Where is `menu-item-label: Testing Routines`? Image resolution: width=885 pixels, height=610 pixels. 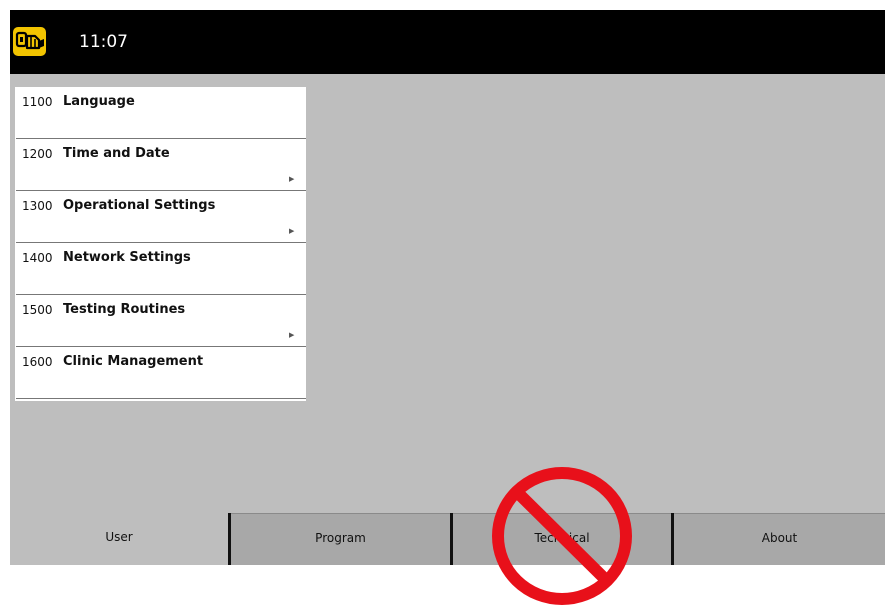
menu-item-label: Testing Routines is located at coordinates (124, 309).